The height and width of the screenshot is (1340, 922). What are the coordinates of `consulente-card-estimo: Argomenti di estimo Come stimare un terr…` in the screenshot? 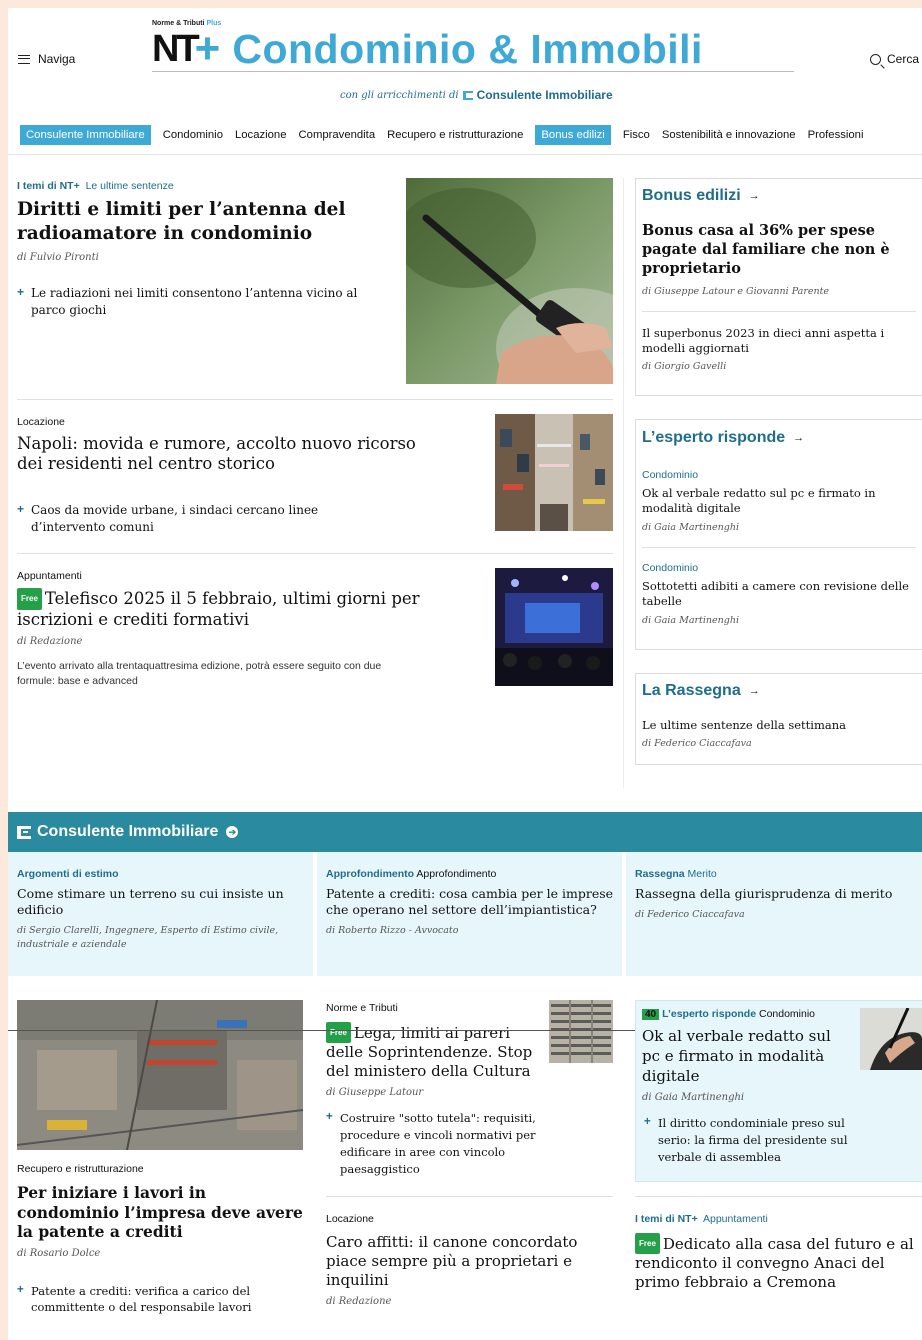 It's located at (160, 914).